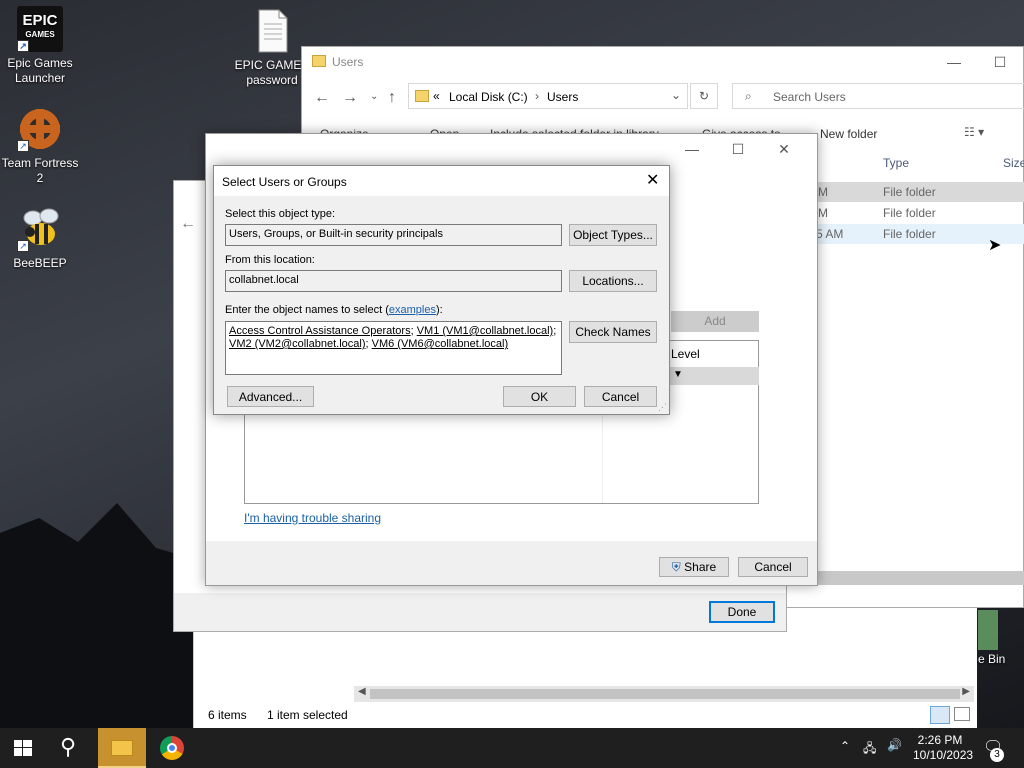 This screenshot has width=1024, height=768. What do you see at coordinates (307, 715) in the screenshot?
I see `status-selected-count: 1 item selected` at bounding box center [307, 715].